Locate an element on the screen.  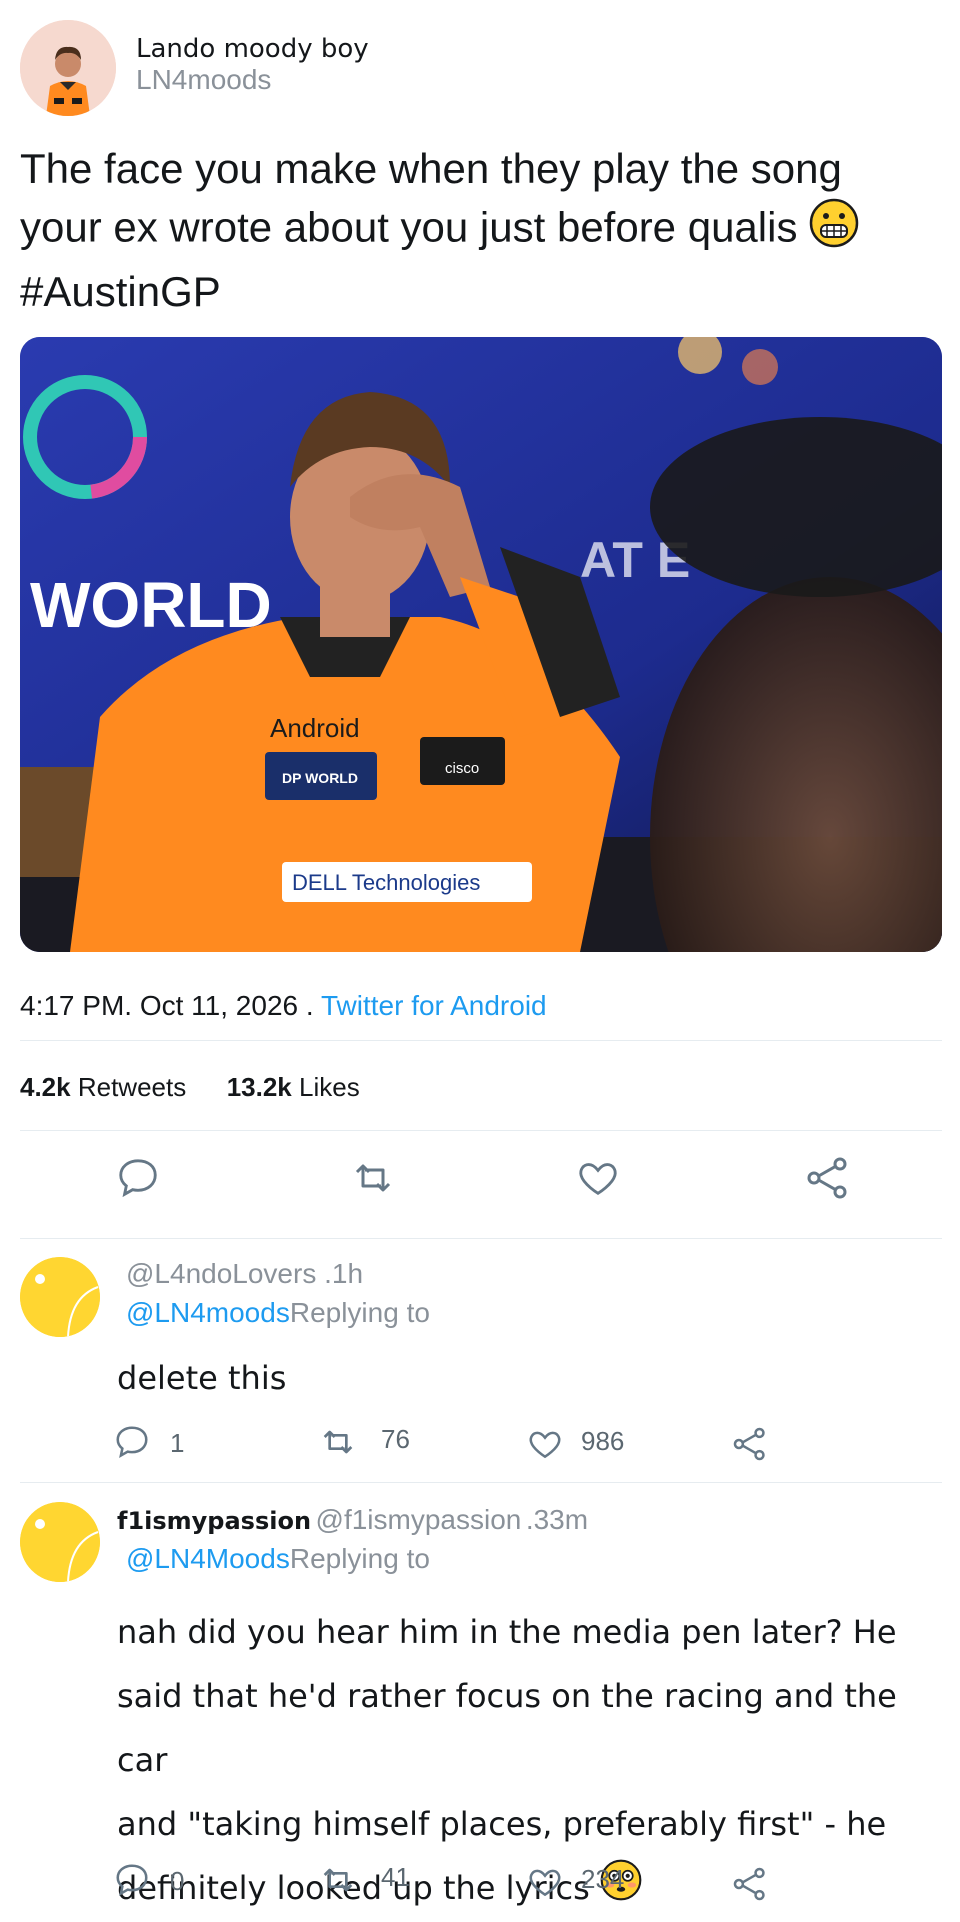
retweets-label: Retweets is located at coordinates (132, 1087).